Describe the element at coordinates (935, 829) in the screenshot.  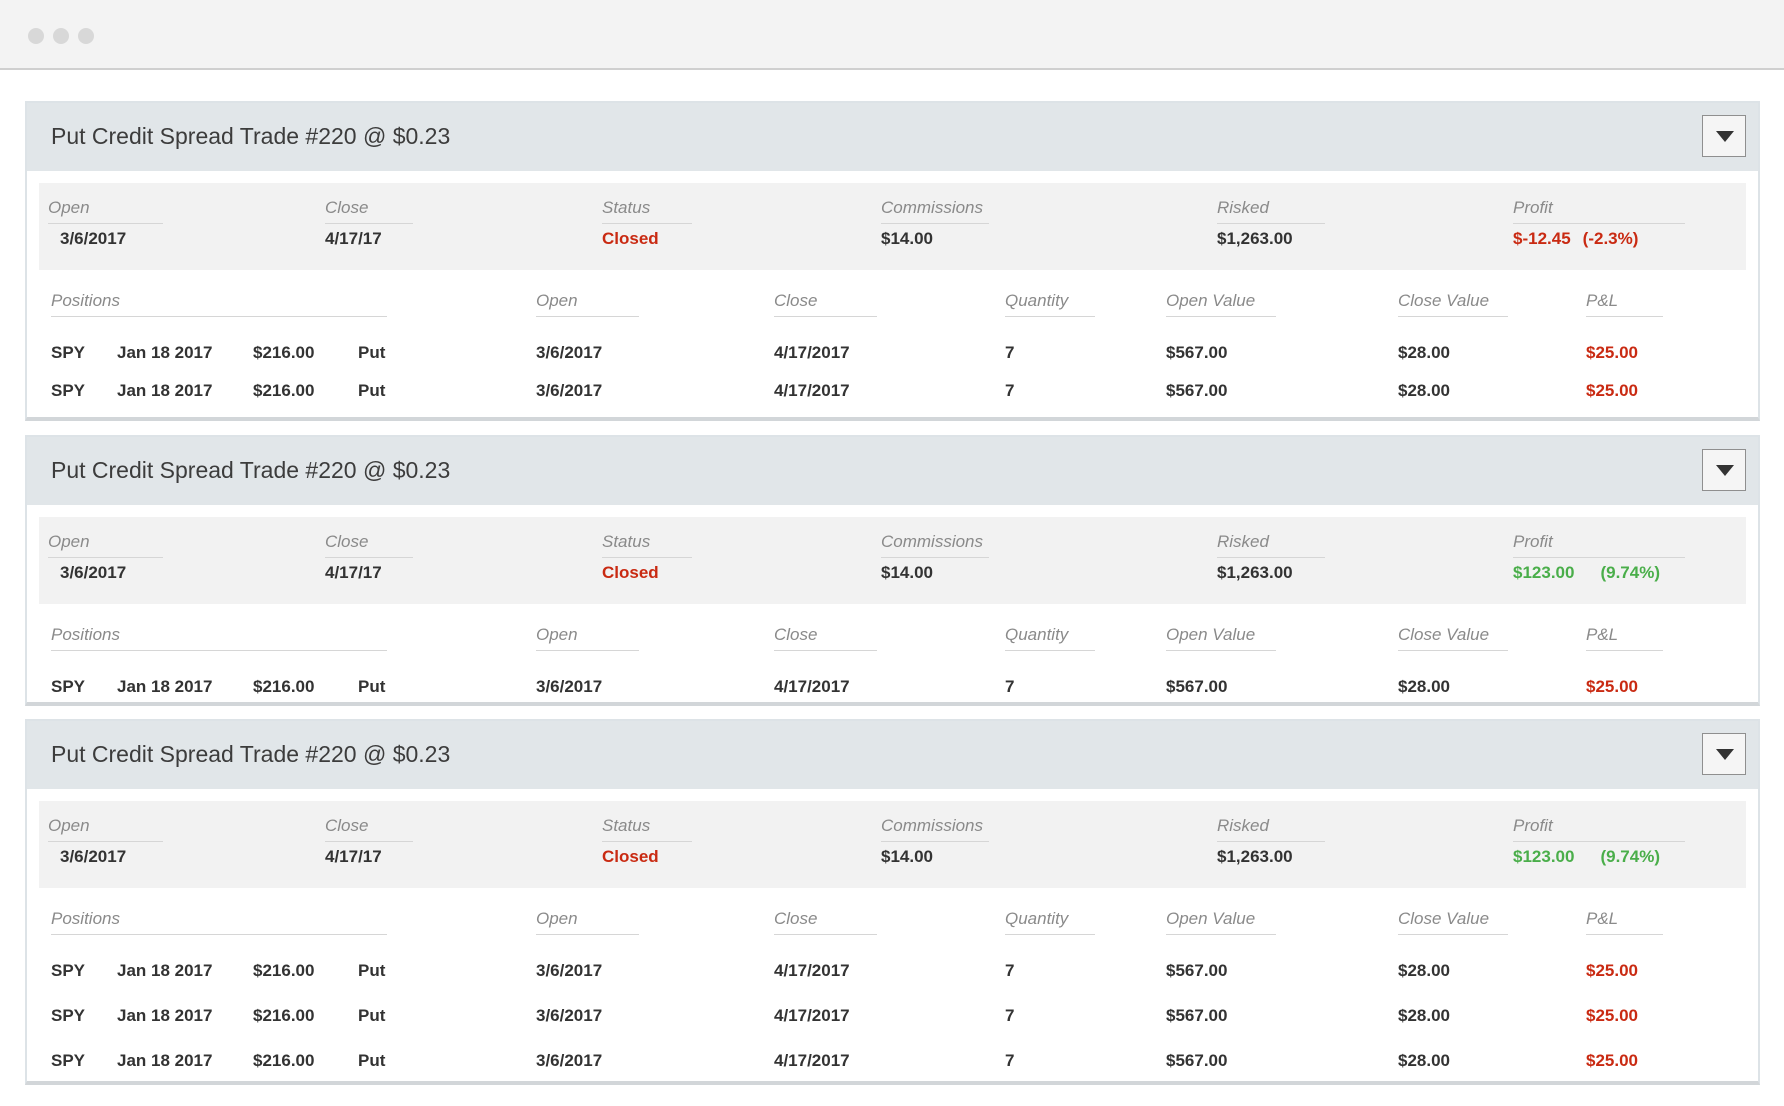
I see `summary-label-commissions: Commissions` at that location.